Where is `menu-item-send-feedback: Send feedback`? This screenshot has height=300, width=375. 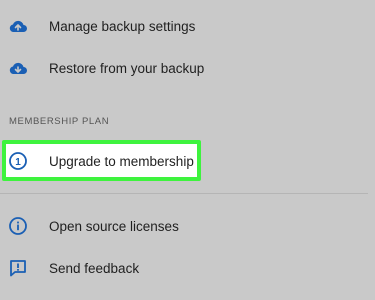 menu-item-send-feedback: Send feedback is located at coordinates (187, 268).